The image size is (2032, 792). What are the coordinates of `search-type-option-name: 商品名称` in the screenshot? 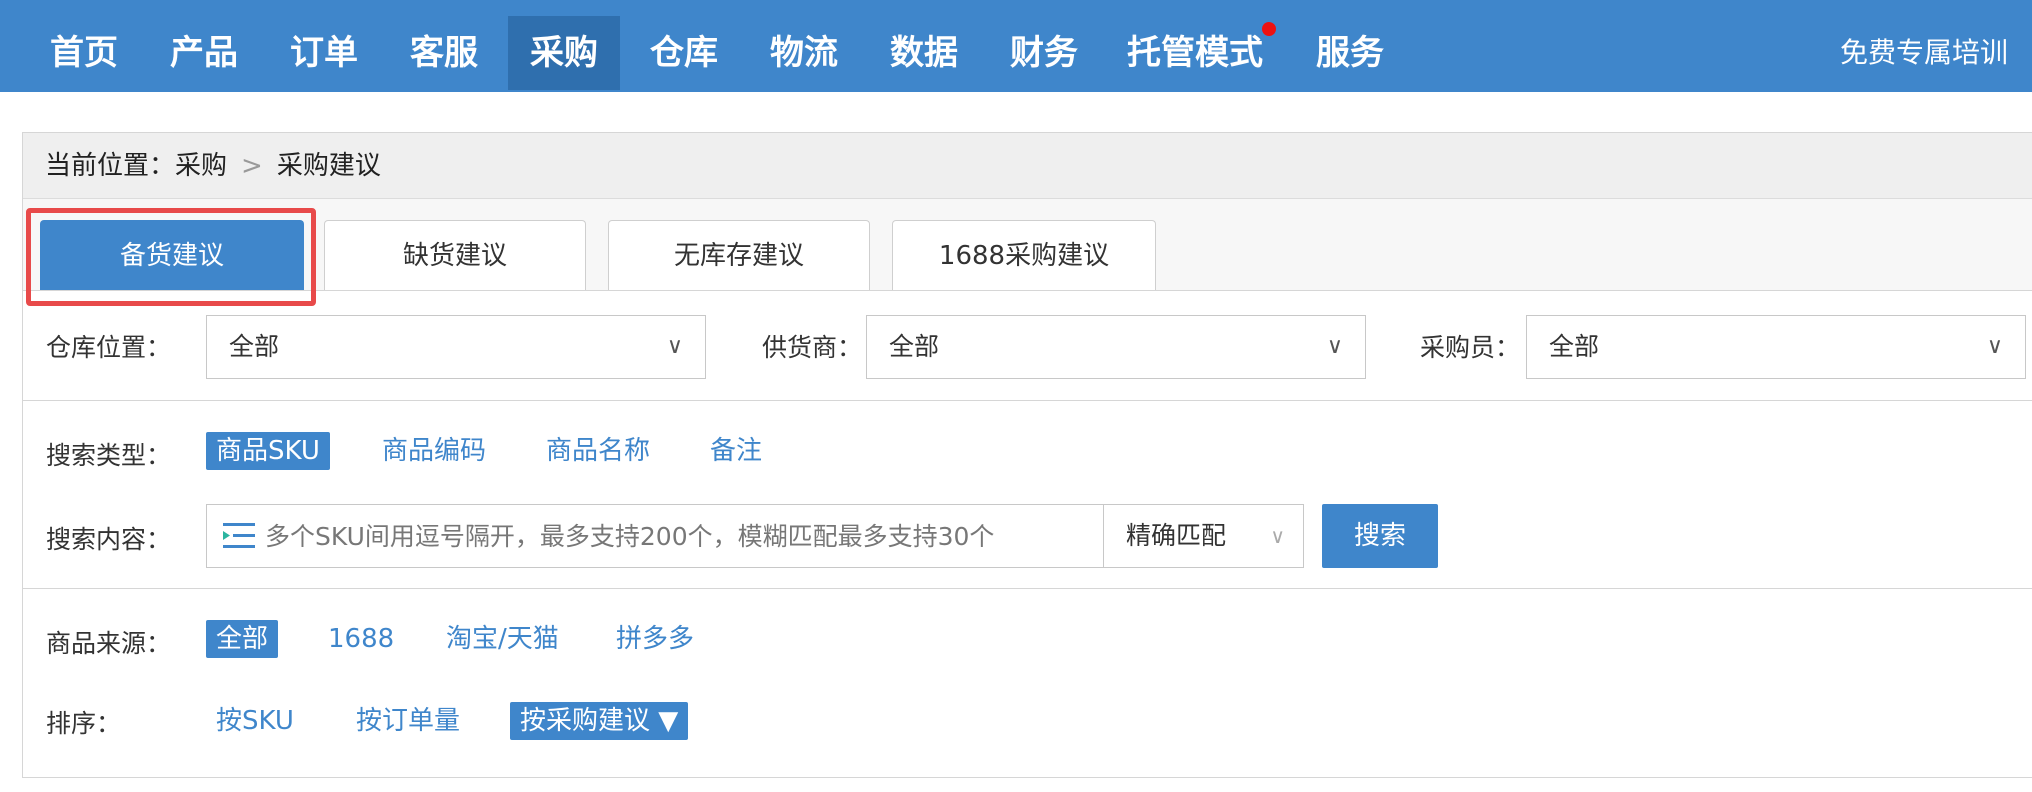 It's located at (598, 451).